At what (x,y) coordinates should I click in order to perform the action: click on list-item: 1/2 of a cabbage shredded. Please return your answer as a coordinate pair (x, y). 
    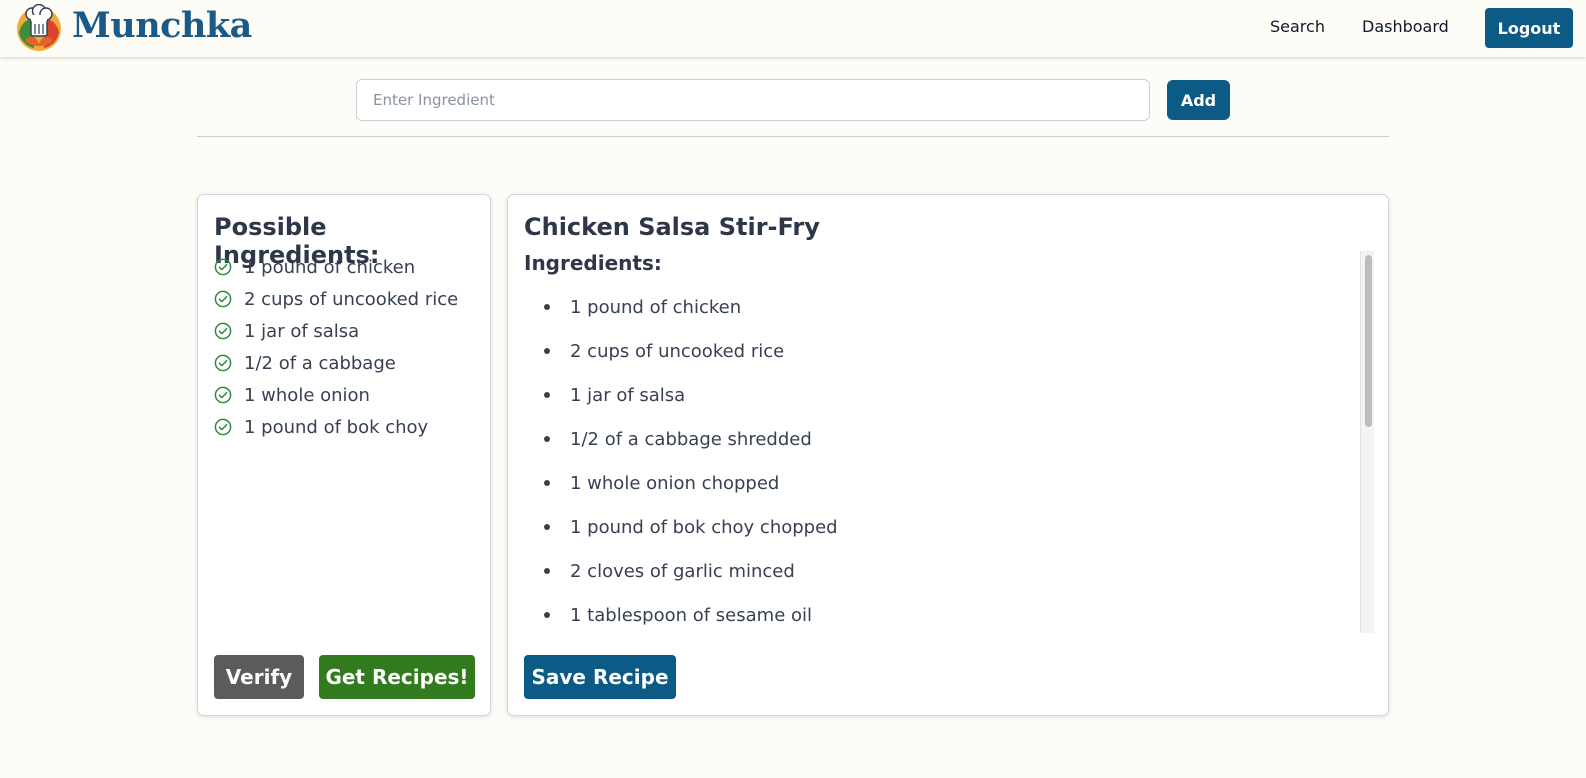
    Looking at the image, I should click on (681, 439).